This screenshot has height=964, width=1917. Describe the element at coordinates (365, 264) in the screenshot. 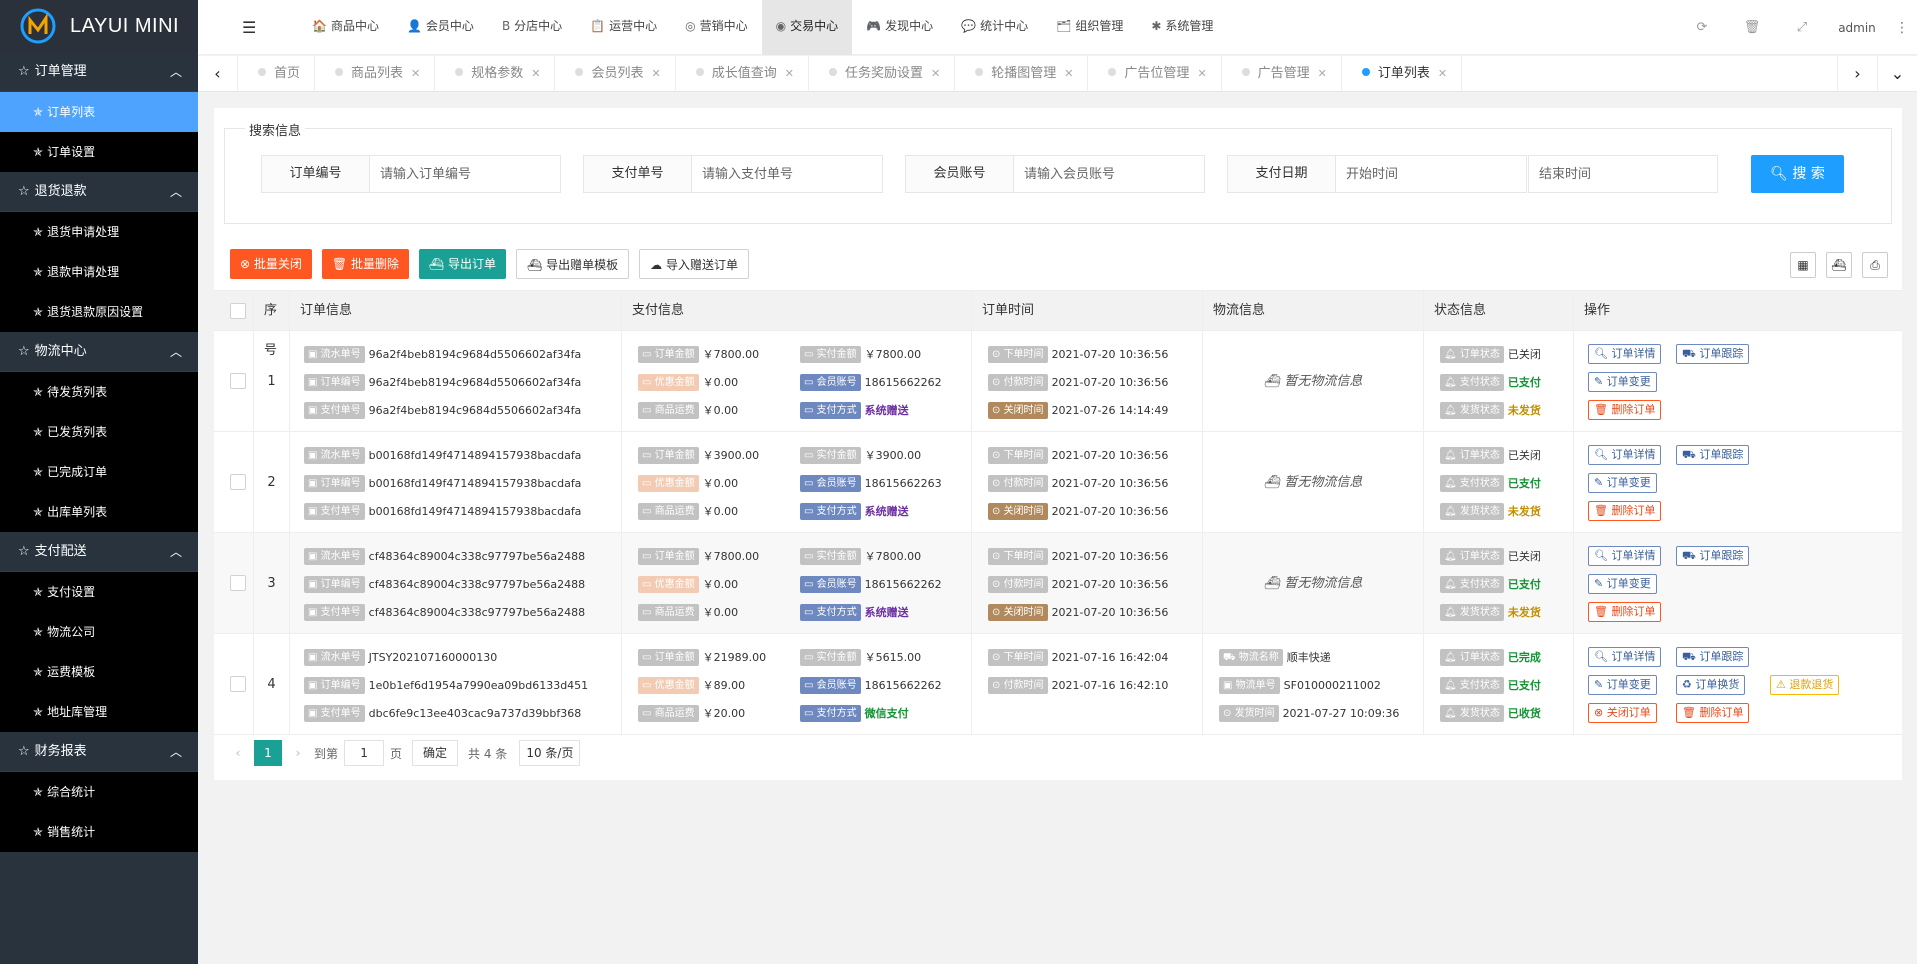

I see `batch-delete-button: 🗑 批量删除` at that location.